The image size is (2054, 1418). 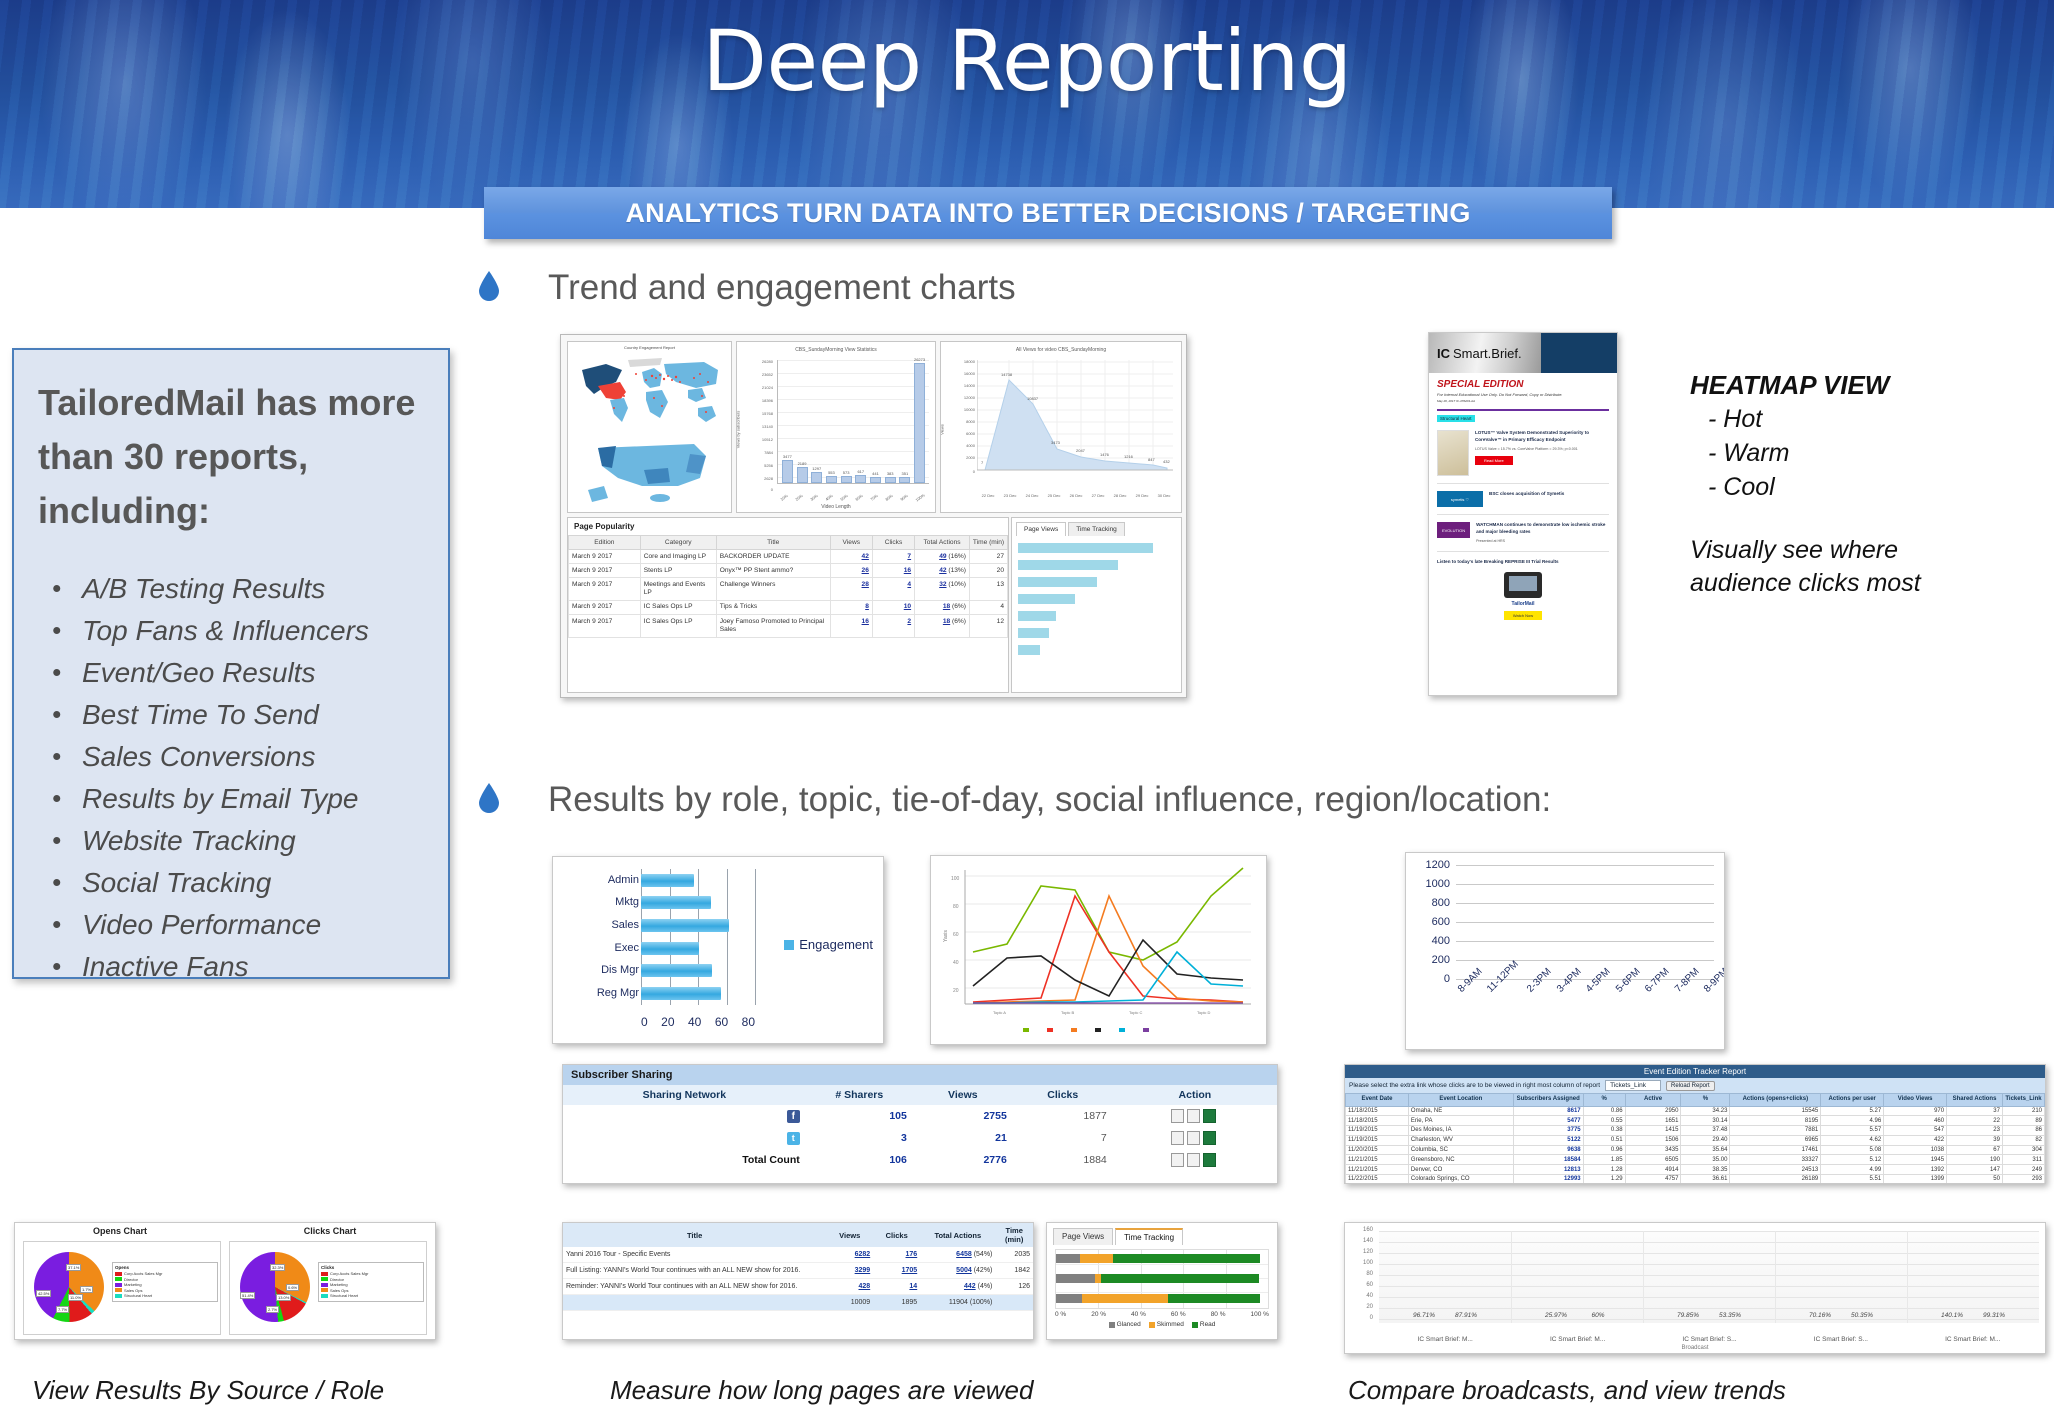 What do you see at coordinates (1096, 605) in the screenshot?
I see `page-views-panel: Page Views Time Tracking` at bounding box center [1096, 605].